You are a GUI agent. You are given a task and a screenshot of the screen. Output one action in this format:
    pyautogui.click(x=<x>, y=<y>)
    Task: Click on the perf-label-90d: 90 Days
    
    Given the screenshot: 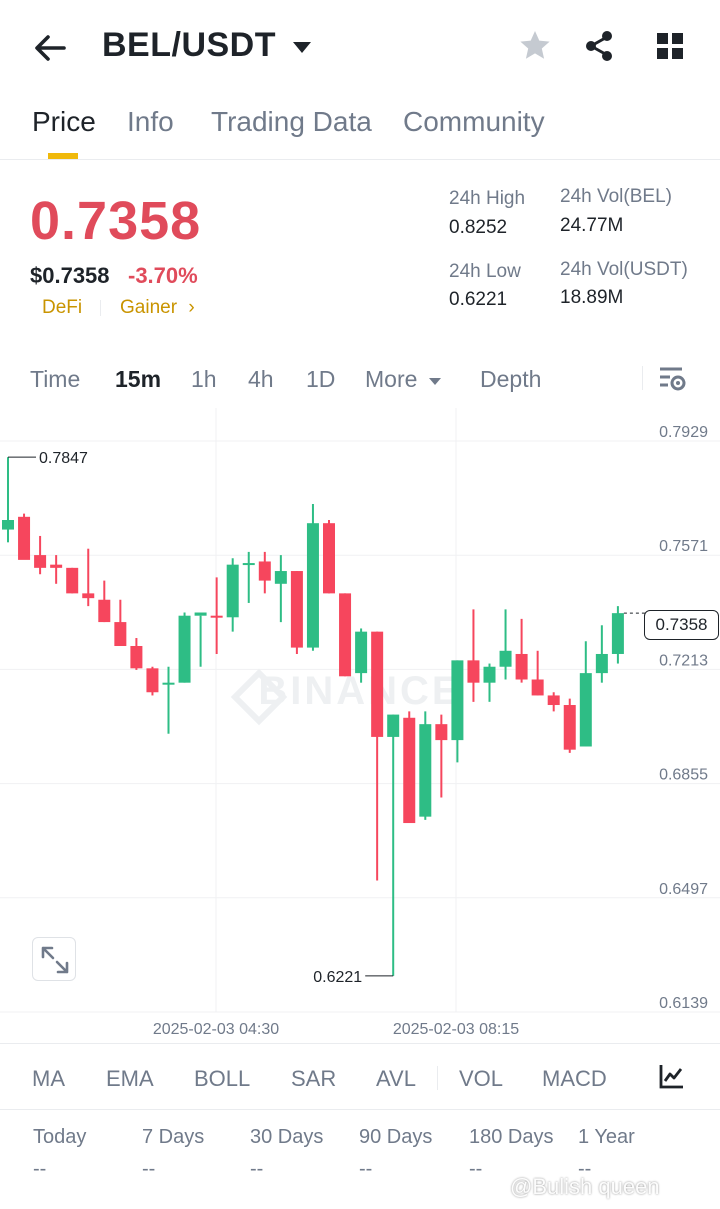 What is the action you would take?
    pyautogui.click(x=396, y=1137)
    